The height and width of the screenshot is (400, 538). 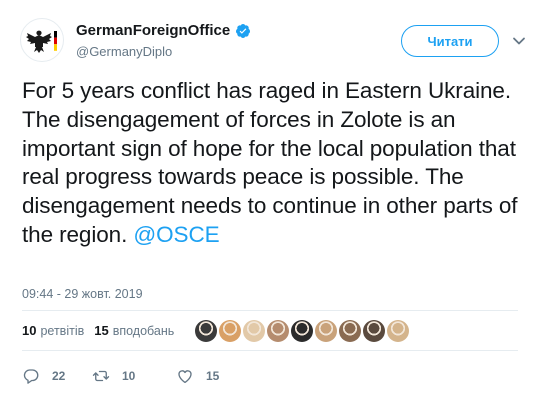 What do you see at coordinates (59, 376) in the screenshot?
I see `reply-count: 22` at bounding box center [59, 376].